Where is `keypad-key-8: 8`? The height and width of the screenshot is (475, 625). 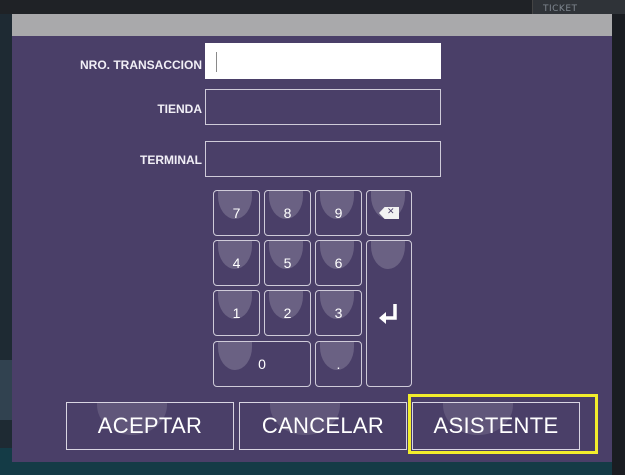 keypad-key-8: 8 is located at coordinates (287, 213).